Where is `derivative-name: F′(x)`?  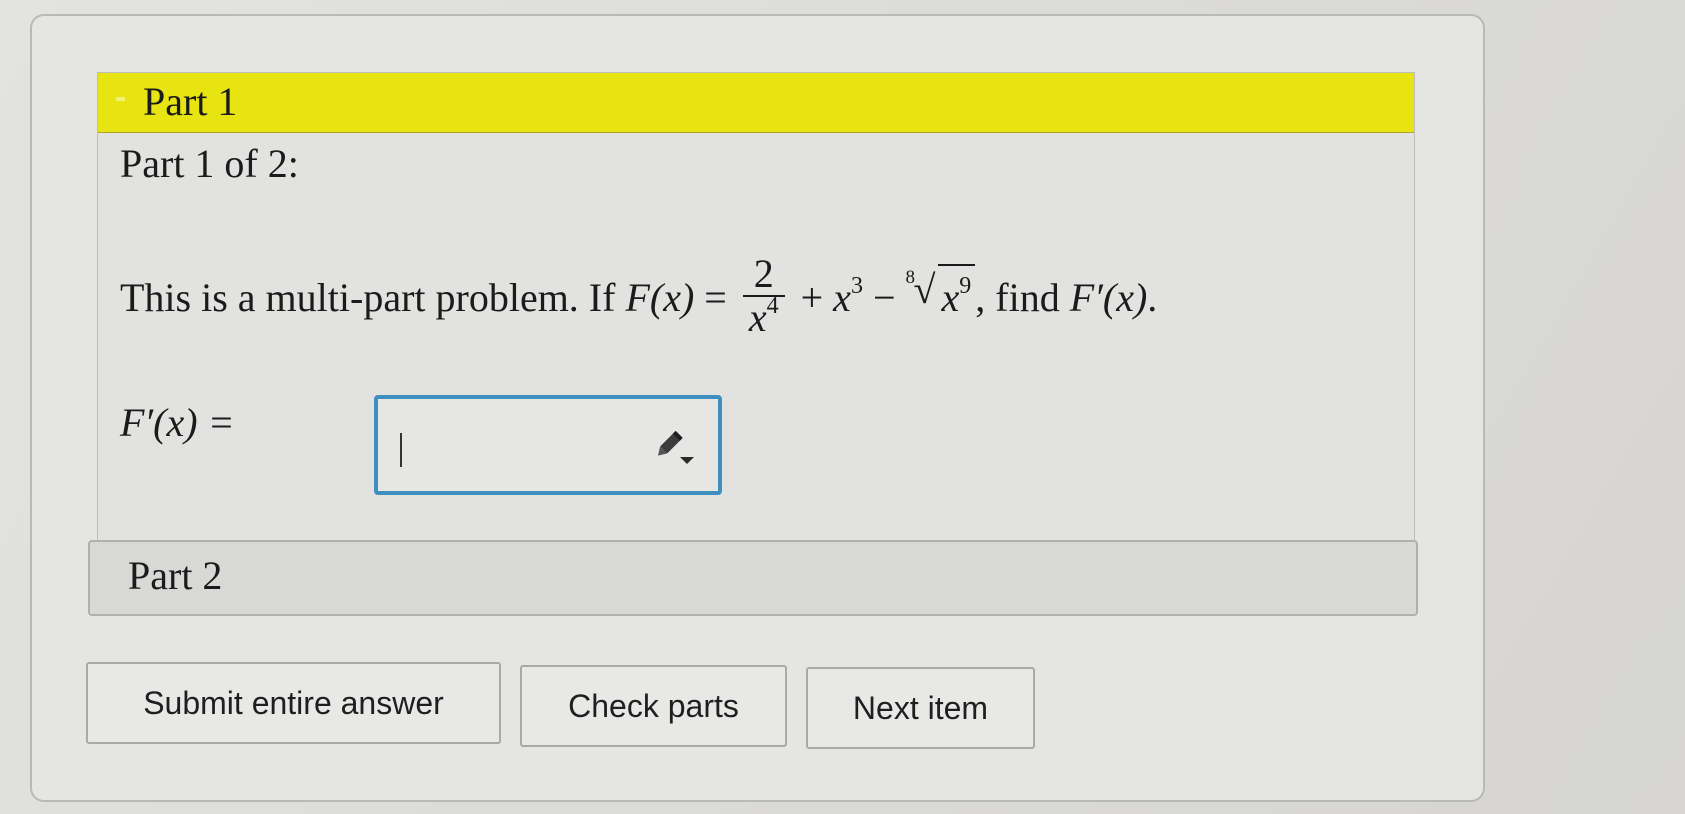 derivative-name: F′(x) is located at coordinates (1108, 298).